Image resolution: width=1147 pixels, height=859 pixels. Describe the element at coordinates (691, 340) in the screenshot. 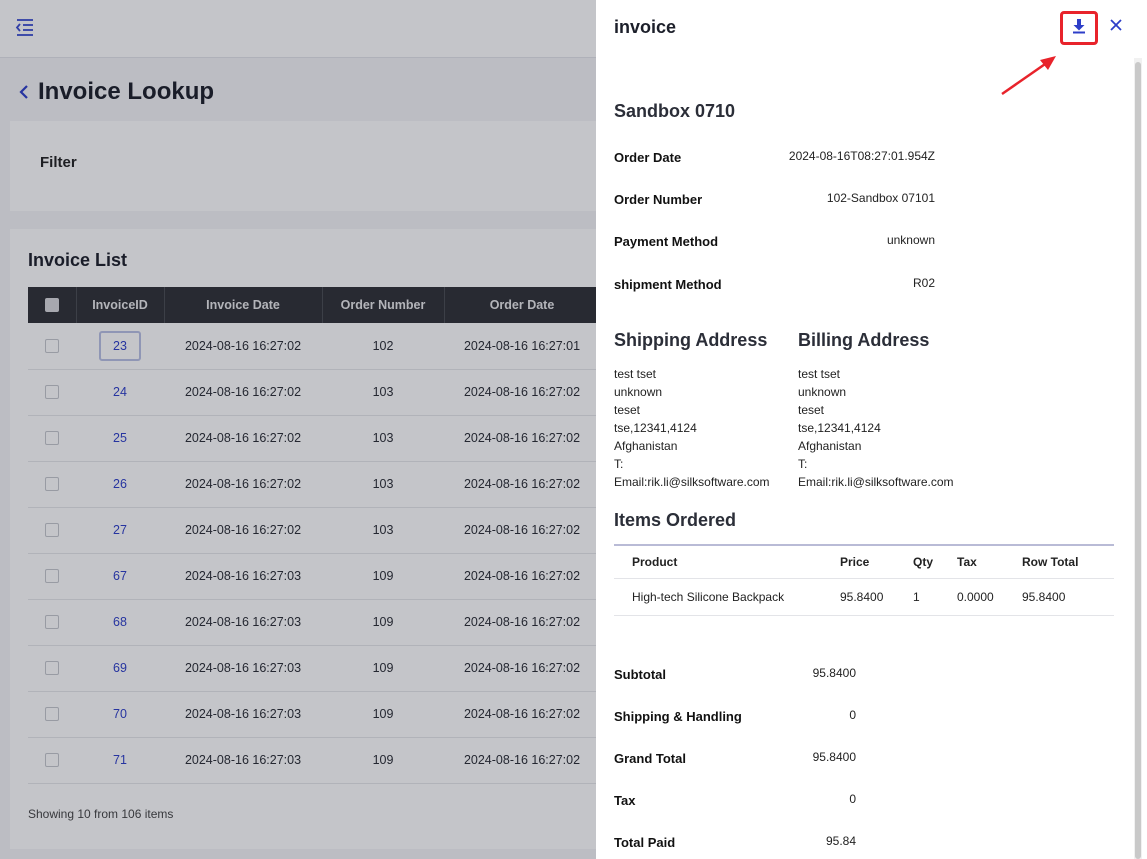

I see `shipping-address-title: Shipping Address` at that location.